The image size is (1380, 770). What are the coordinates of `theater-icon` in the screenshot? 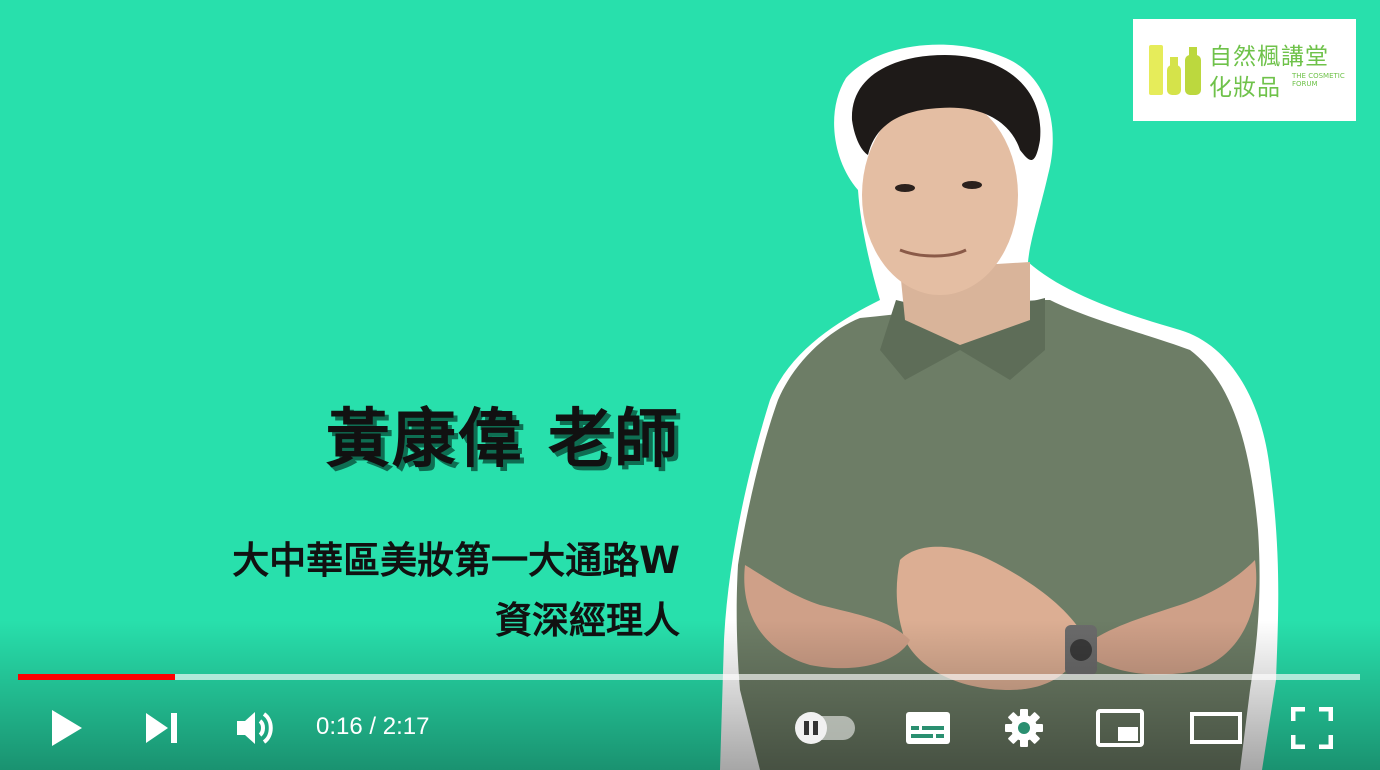 It's located at (1216, 728).